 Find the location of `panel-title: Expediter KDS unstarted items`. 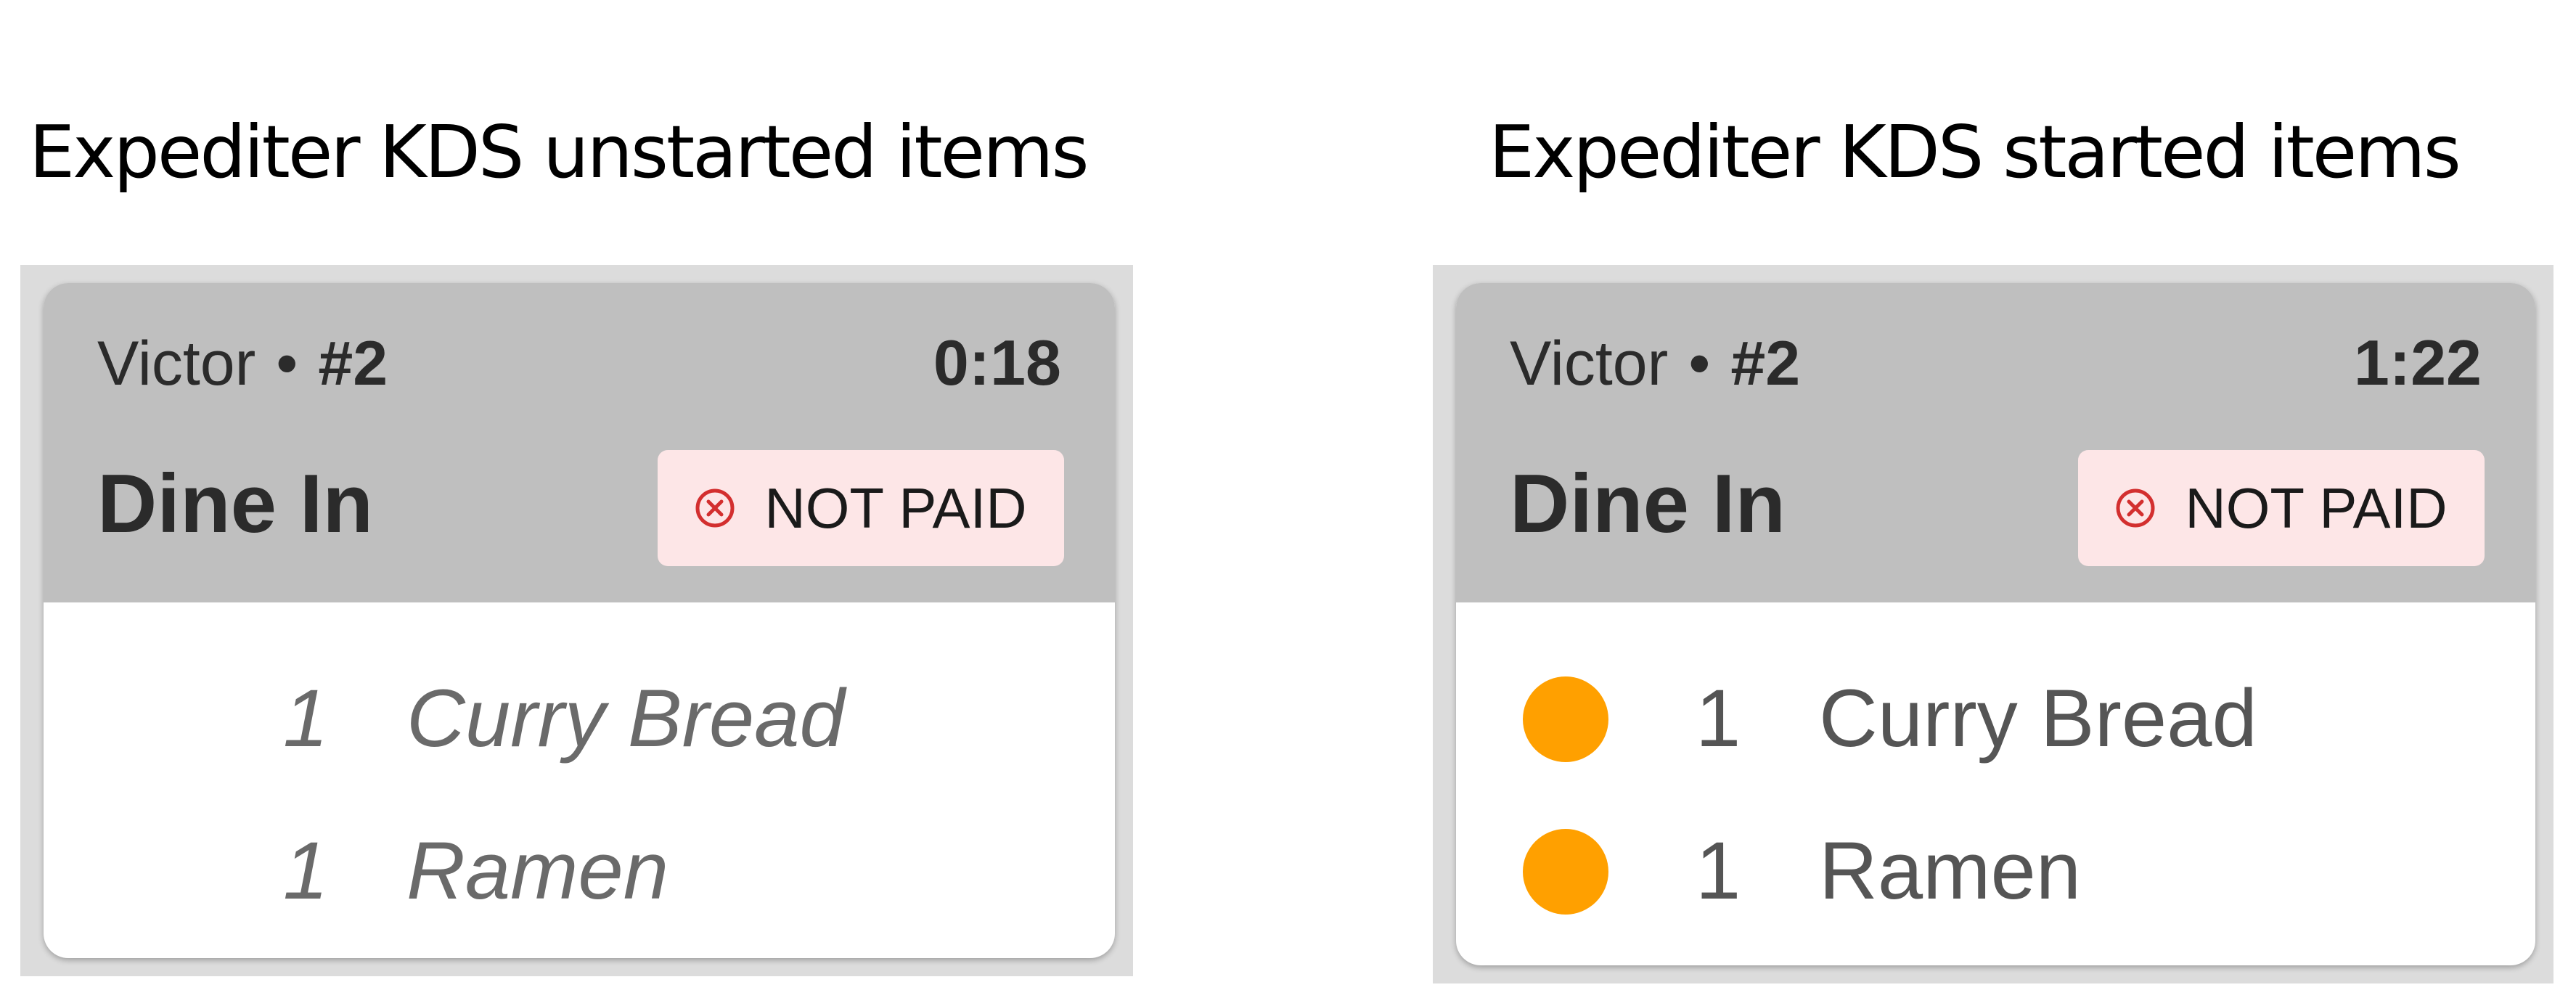

panel-title: Expediter KDS unstarted items is located at coordinates (559, 152).